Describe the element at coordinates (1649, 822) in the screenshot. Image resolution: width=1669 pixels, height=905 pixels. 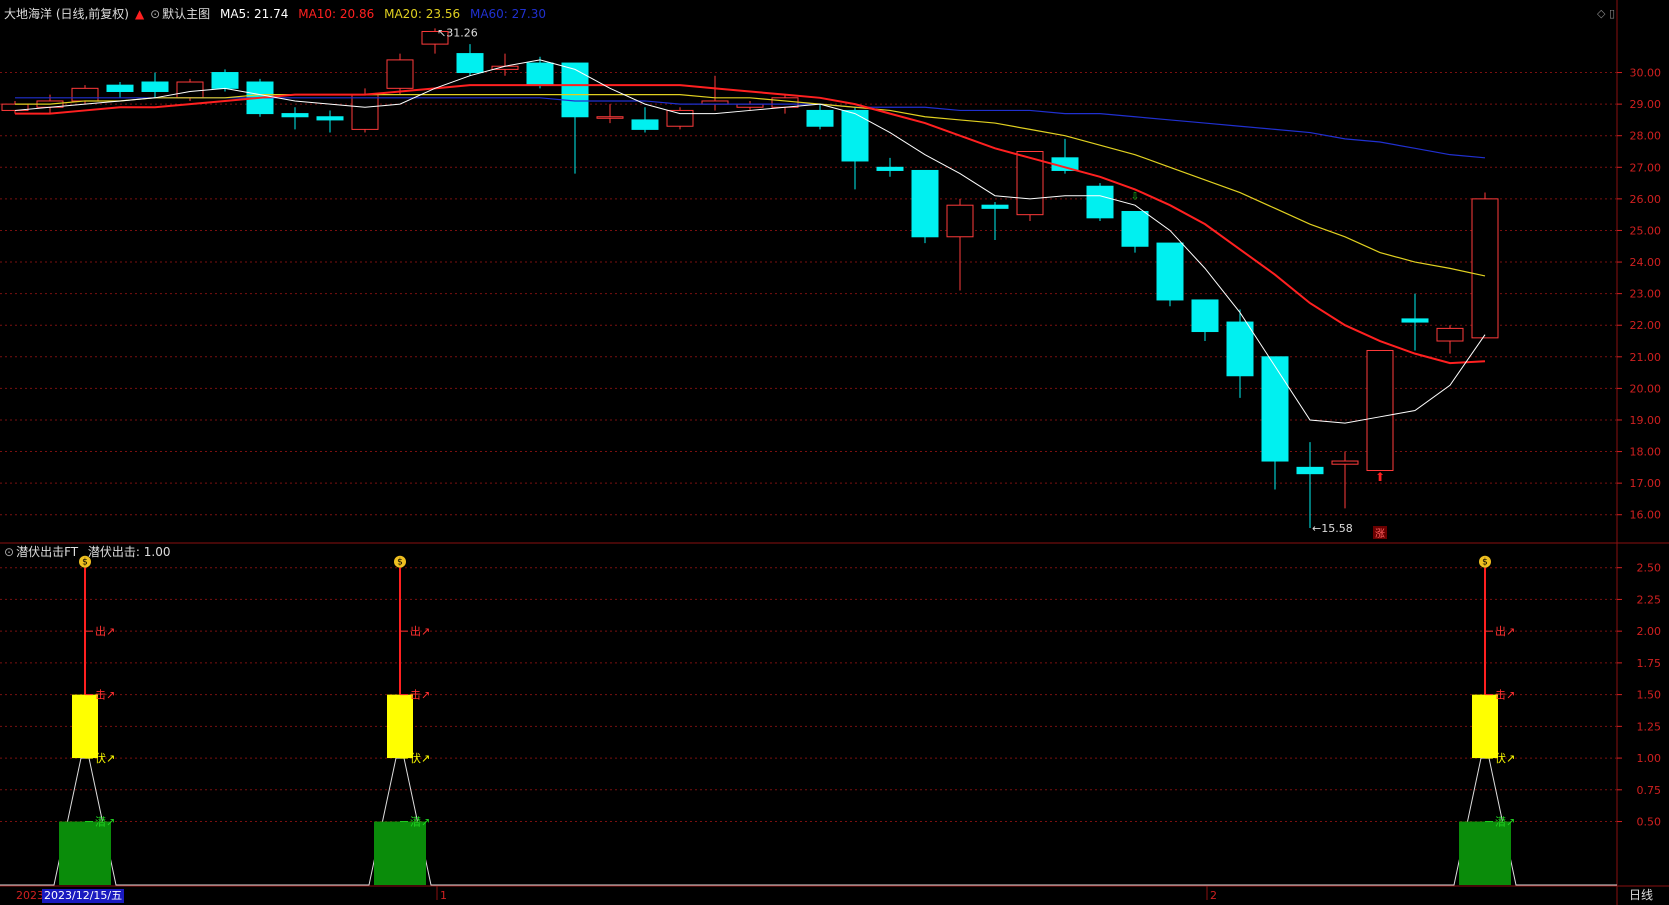
I see `indicator-tick-label: 0.50` at that location.